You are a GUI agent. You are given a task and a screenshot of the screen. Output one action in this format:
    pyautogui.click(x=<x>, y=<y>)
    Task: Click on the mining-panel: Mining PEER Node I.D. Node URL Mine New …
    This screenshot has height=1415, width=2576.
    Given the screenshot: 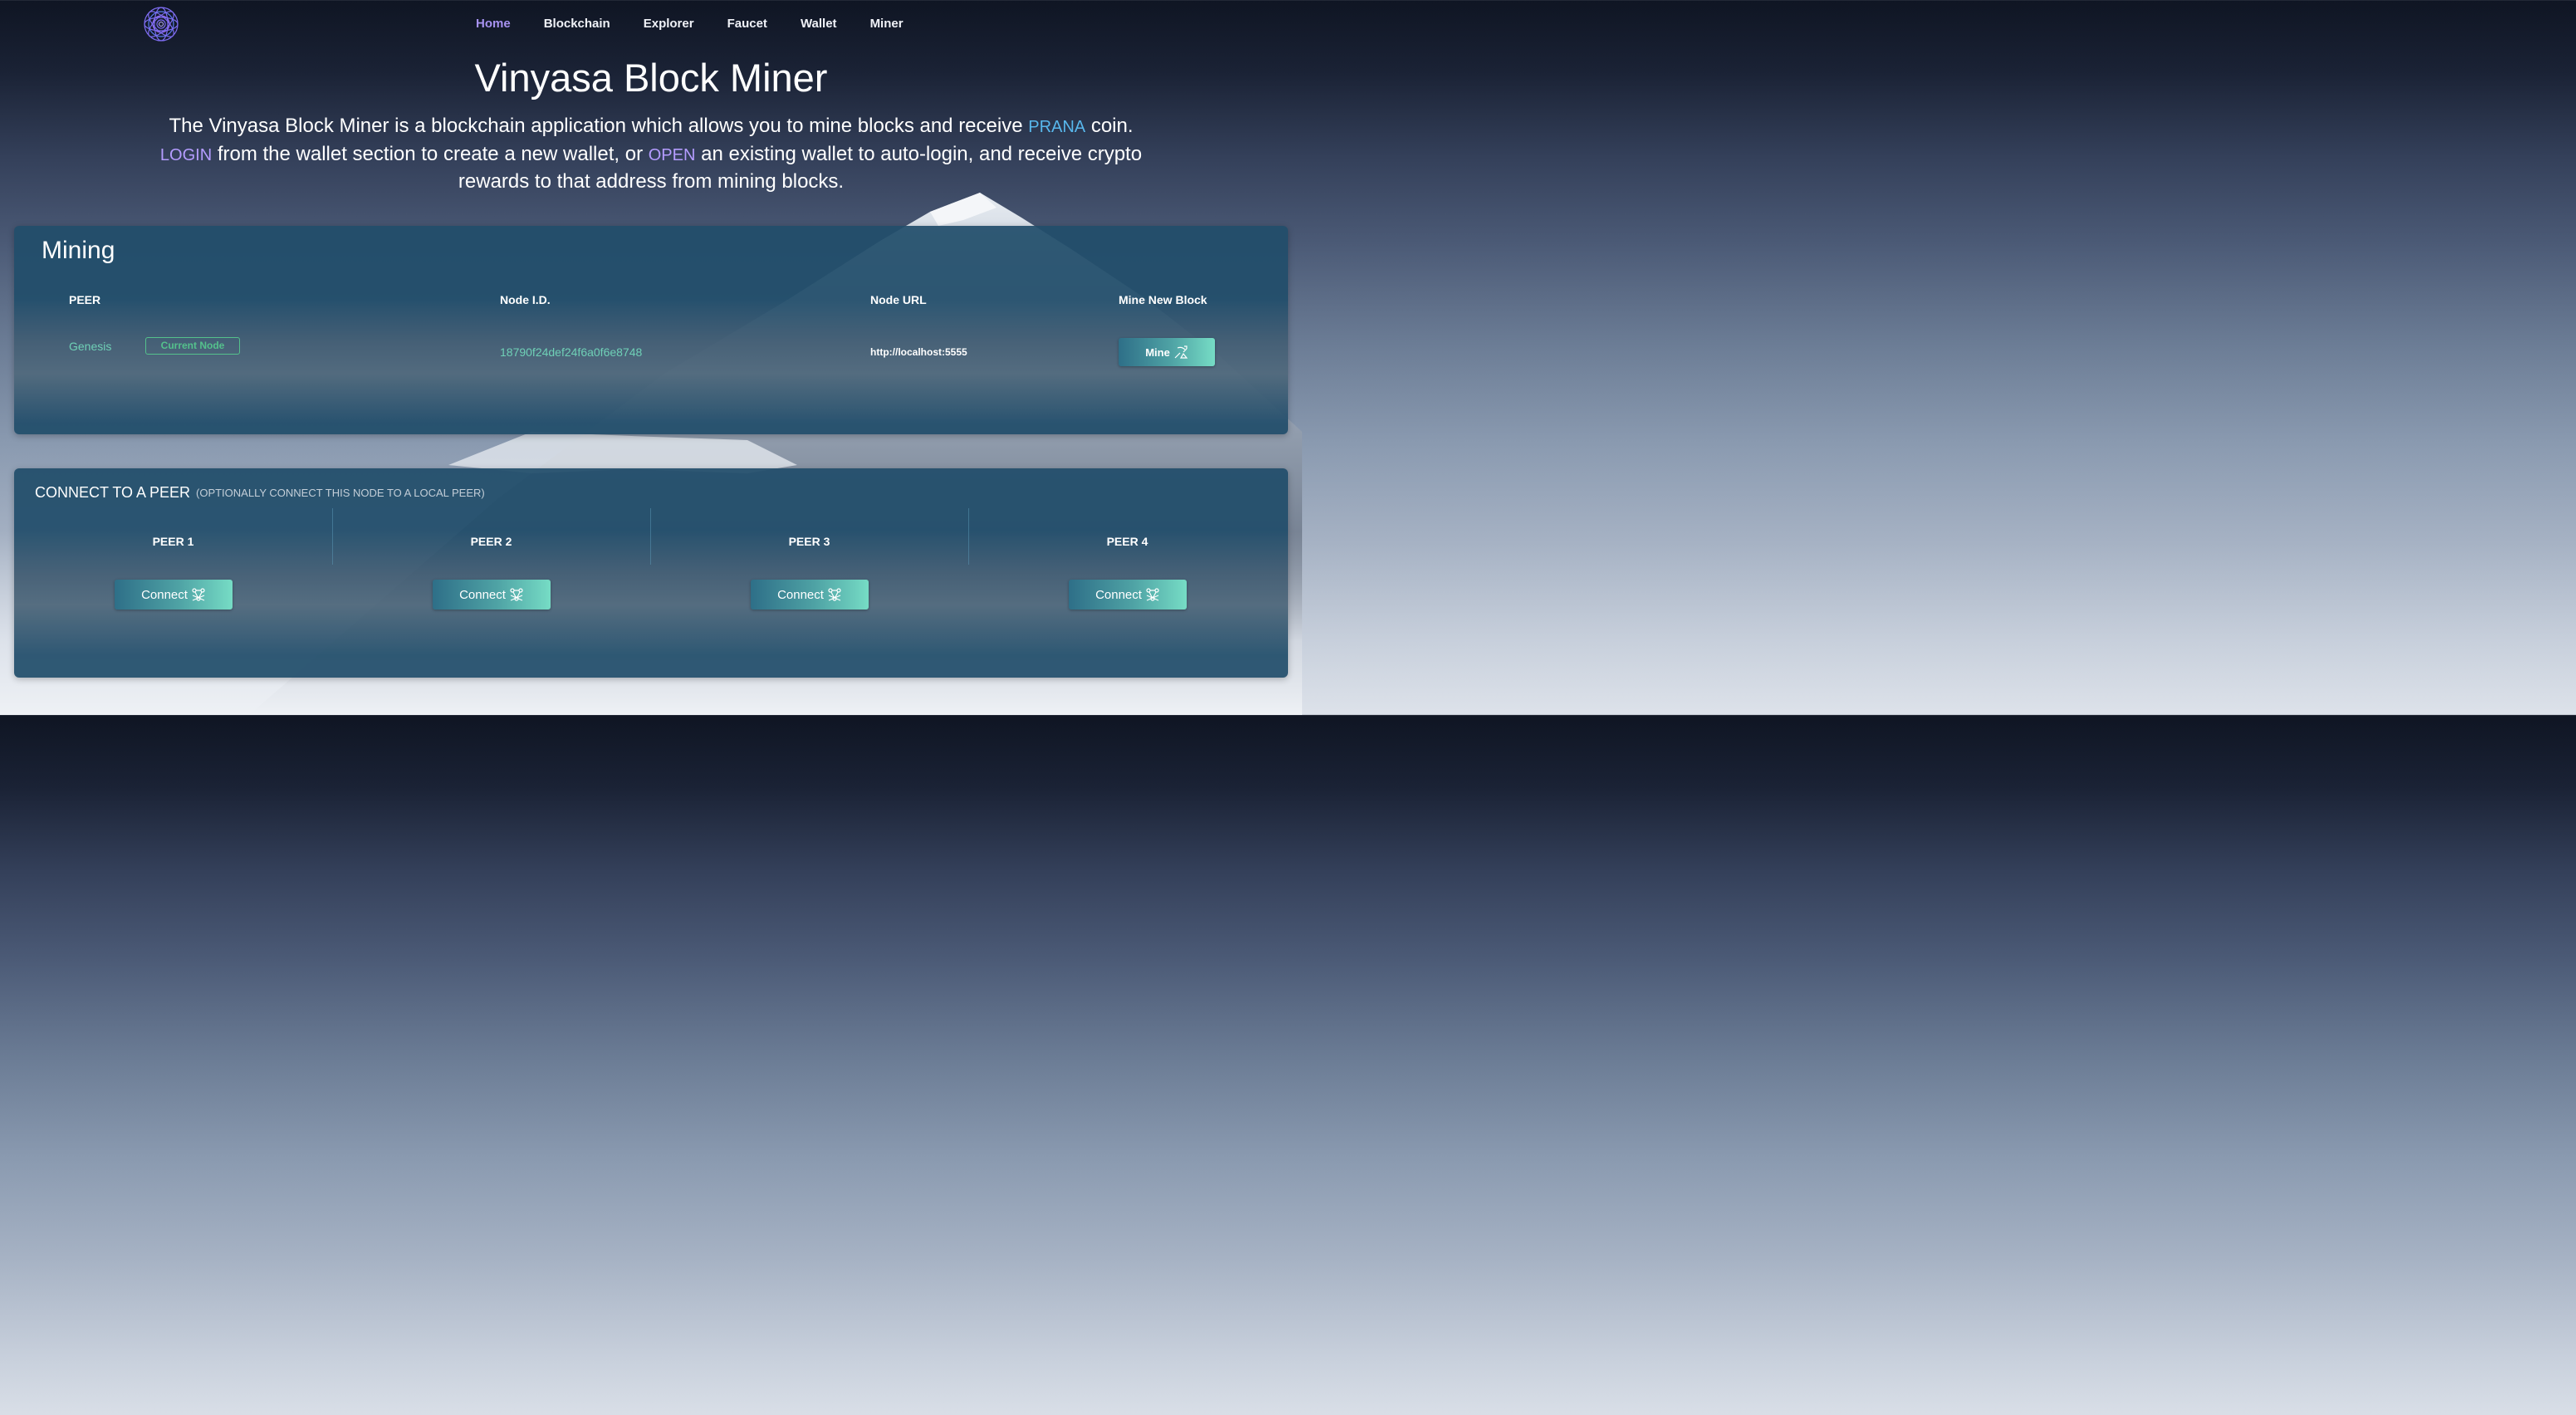 What is the action you would take?
    pyautogui.click(x=651, y=330)
    